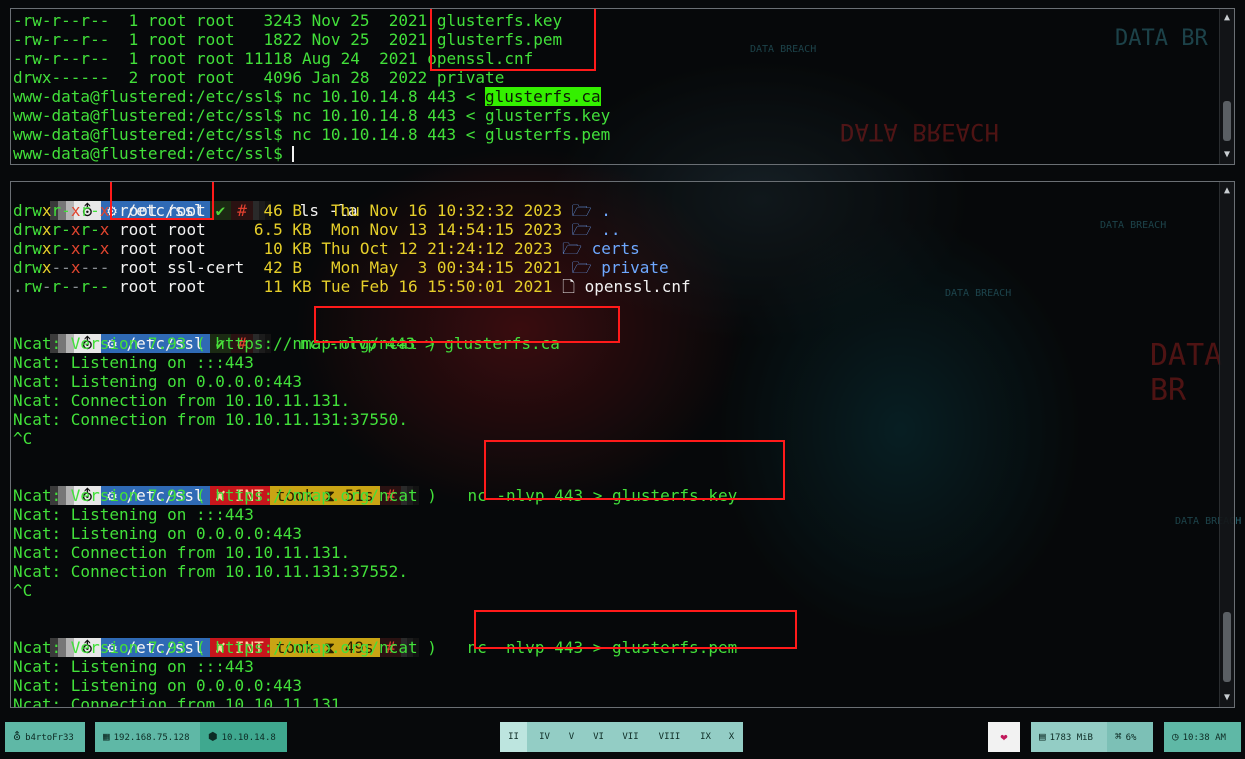 Image resolution: width=1245 pixels, height=759 pixels. What do you see at coordinates (45, 737) in the screenshot?
I see `user-chip: ⛢ b4rtoFr33` at bounding box center [45, 737].